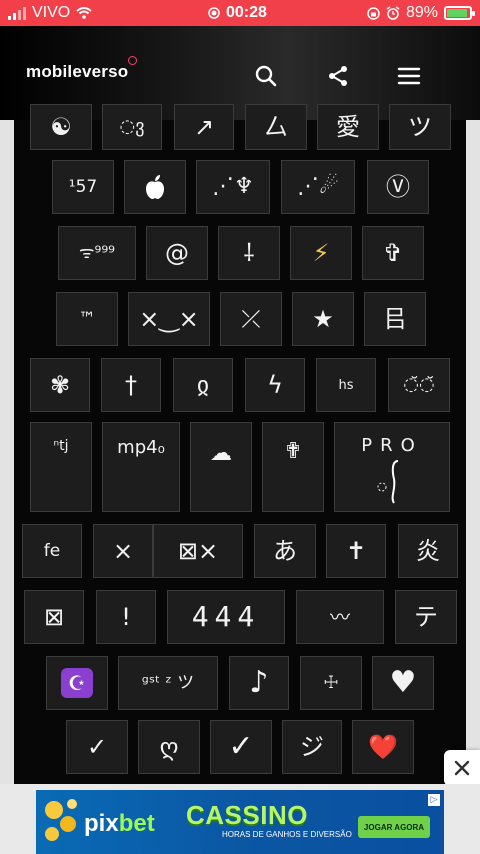  What do you see at coordinates (132, 127) in the screenshot?
I see `key-circle-glyph: ◌ვ` at bounding box center [132, 127].